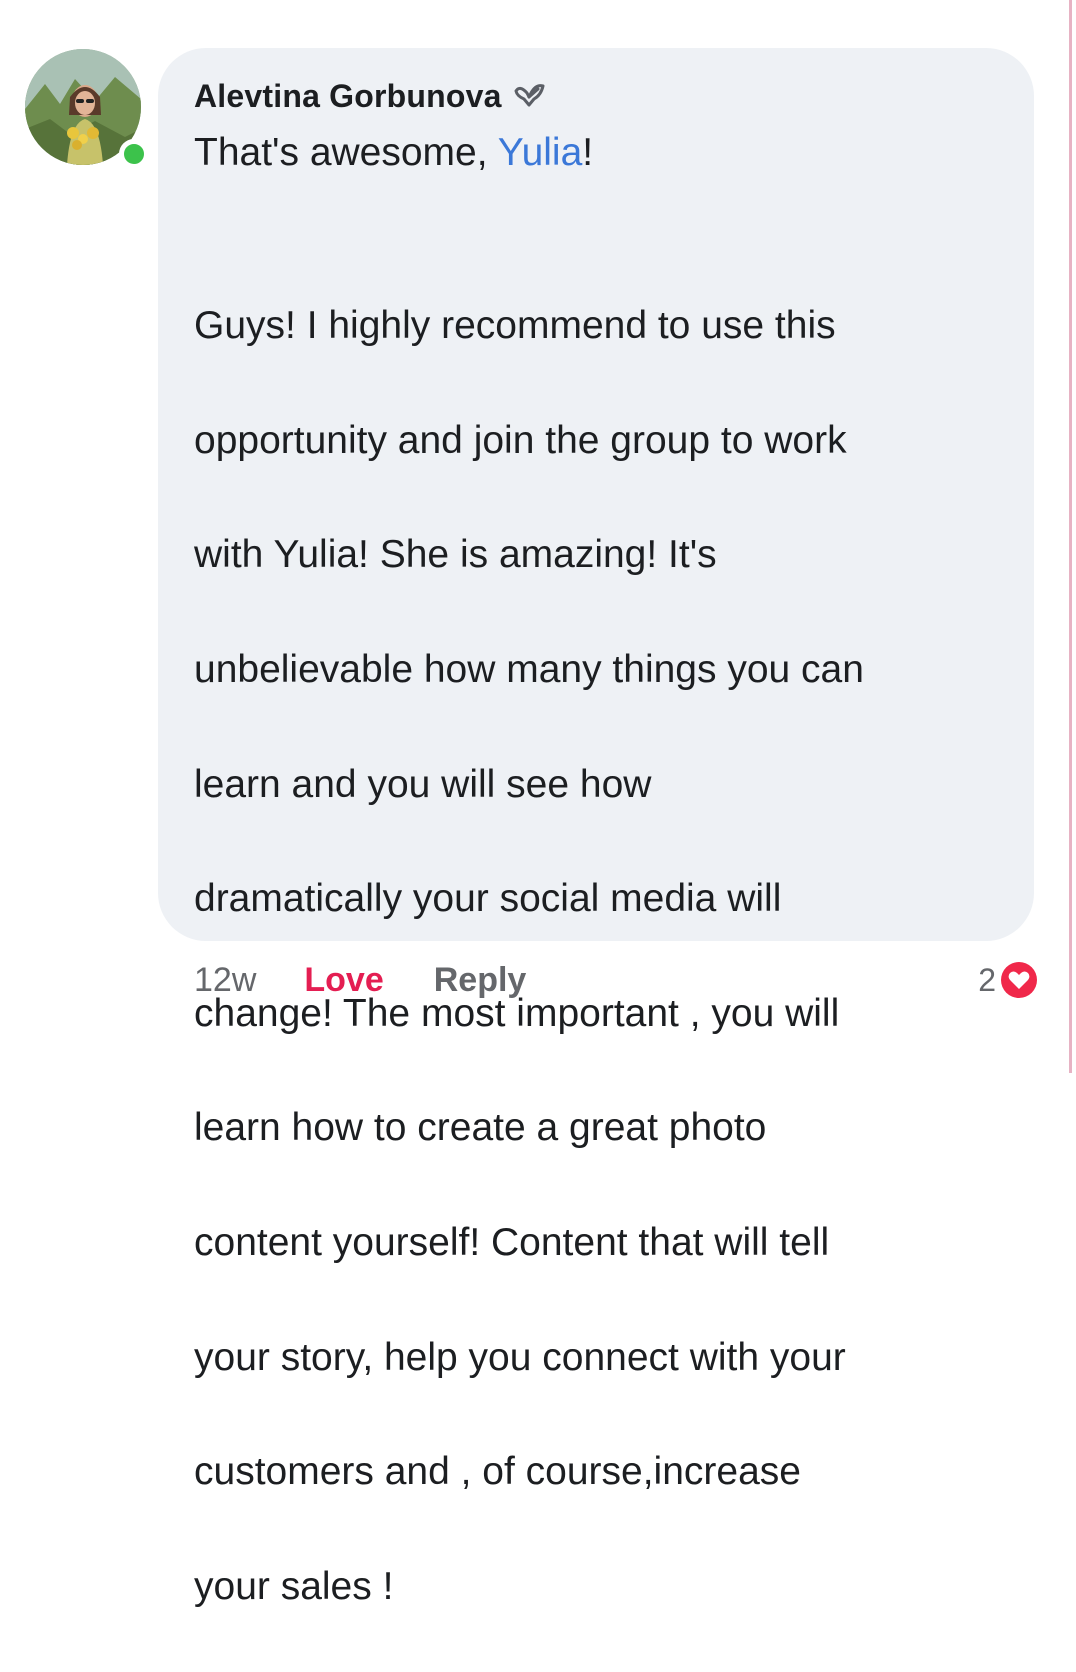 Image resolution: width=1076 pixels, height=1672 pixels. I want to click on comment-body-line: dramatically your social media will, so click(488, 899).